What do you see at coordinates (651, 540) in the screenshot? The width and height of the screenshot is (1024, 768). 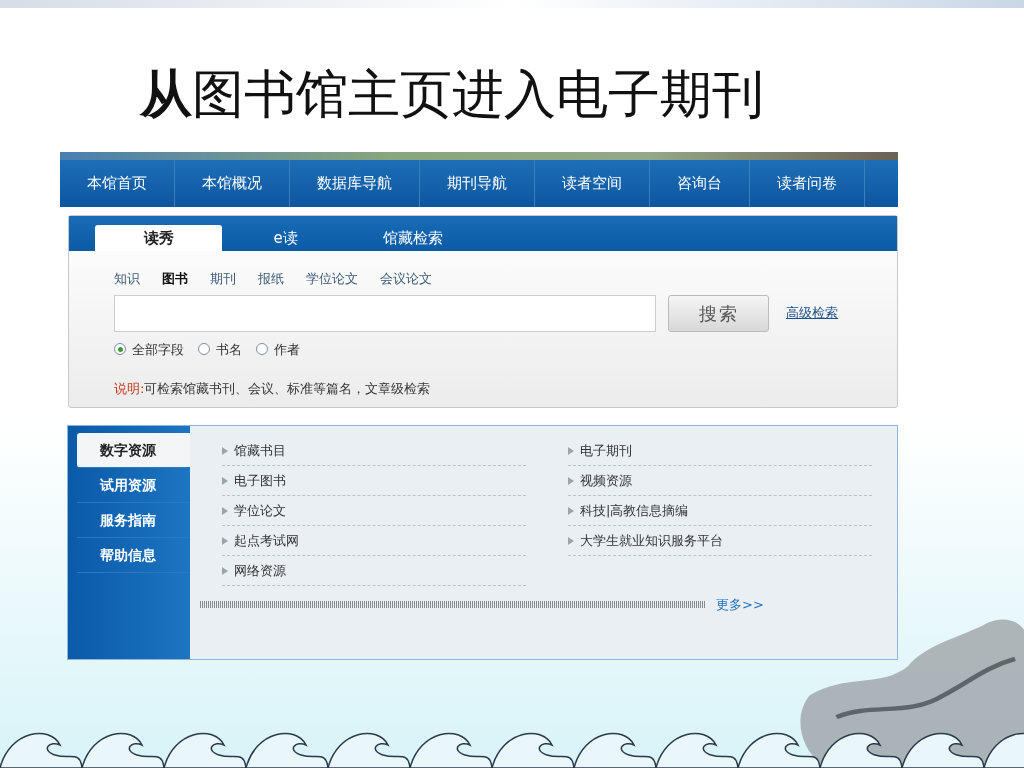 I see `resource-link: 大学生就业知识服务平台` at bounding box center [651, 540].